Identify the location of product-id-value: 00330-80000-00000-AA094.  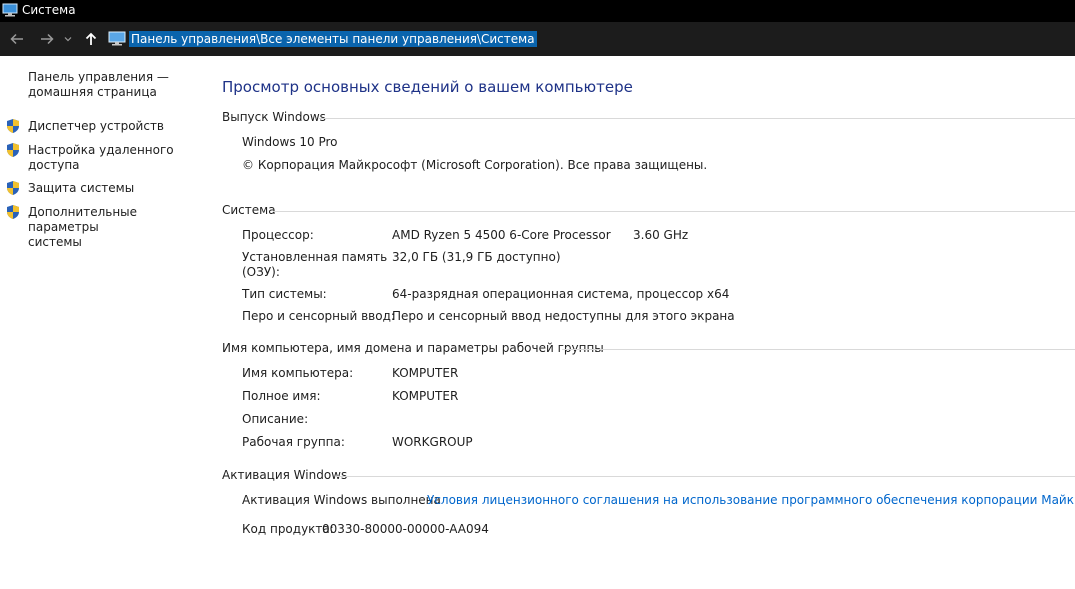
(405, 529).